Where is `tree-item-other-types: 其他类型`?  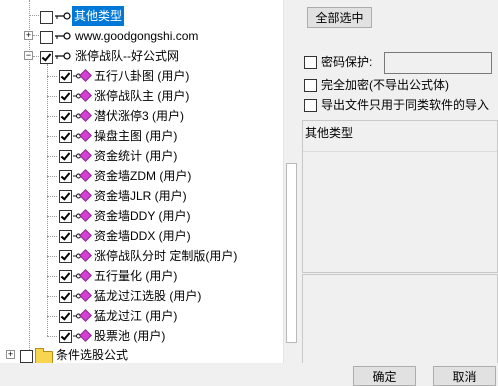 tree-item-other-types: 其他类型 is located at coordinates (141, 16).